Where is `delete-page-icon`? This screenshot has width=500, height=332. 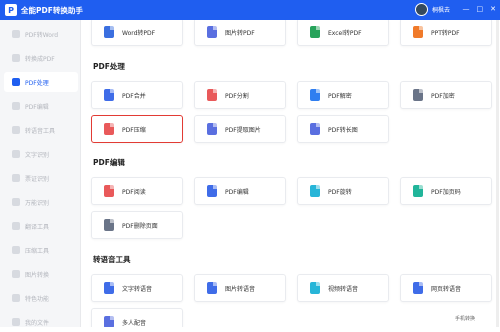 delete-page-icon is located at coordinates (109, 225).